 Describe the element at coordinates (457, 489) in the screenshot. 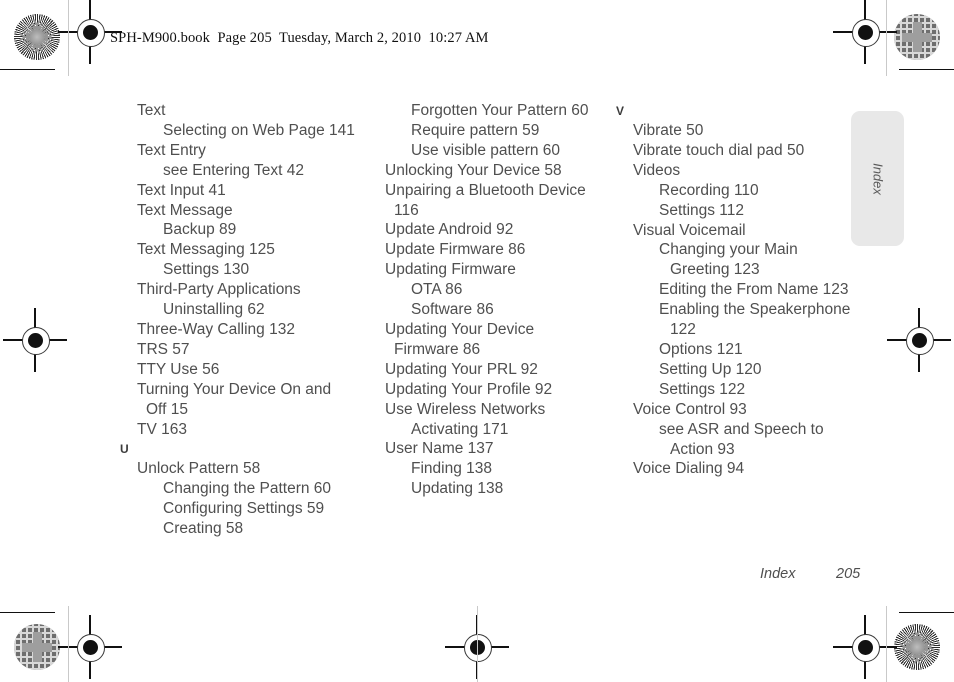

I see `index-subentry: Updating 138` at that location.